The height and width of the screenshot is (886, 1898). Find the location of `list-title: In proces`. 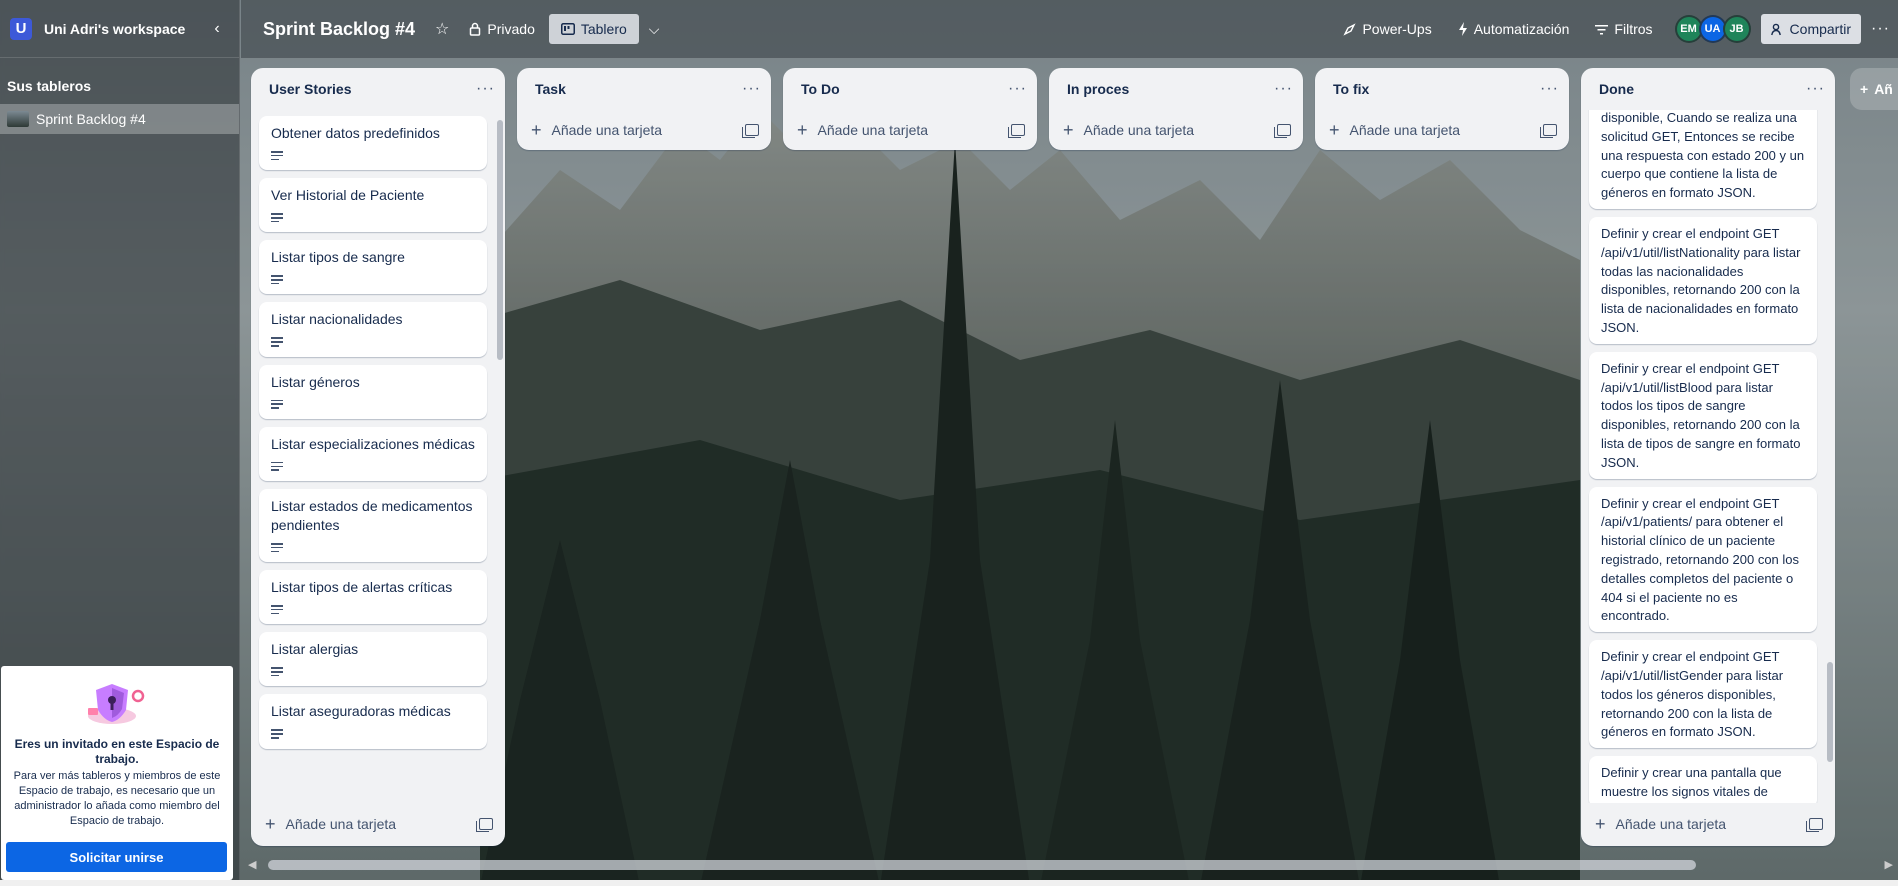

list-title: In proces is located at coordinates (1170, 89).